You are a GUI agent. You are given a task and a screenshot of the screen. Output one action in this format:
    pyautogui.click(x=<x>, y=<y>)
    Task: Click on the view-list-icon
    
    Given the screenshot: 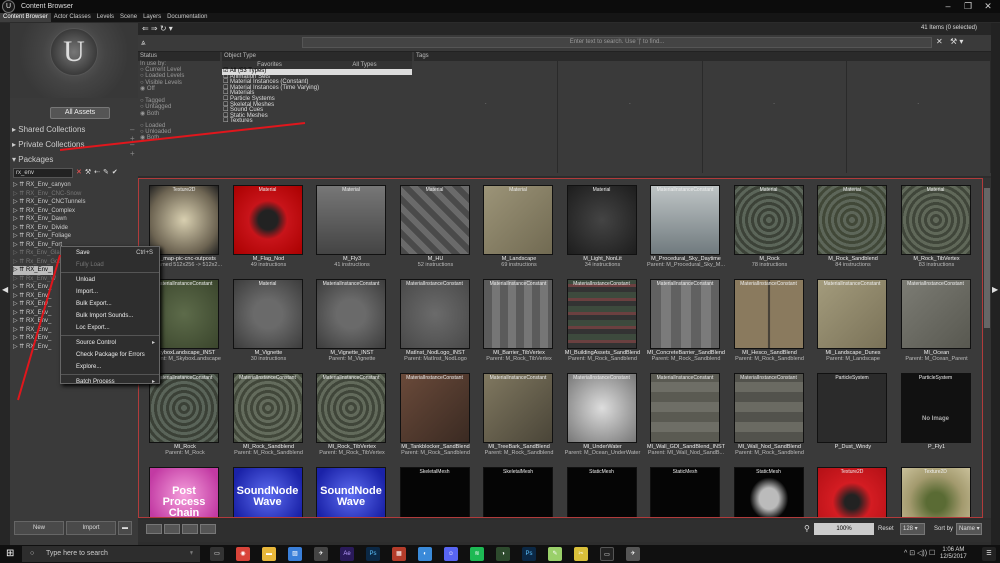 What is the action you would take?
    pyautogui.click(x=172, y=529)
    